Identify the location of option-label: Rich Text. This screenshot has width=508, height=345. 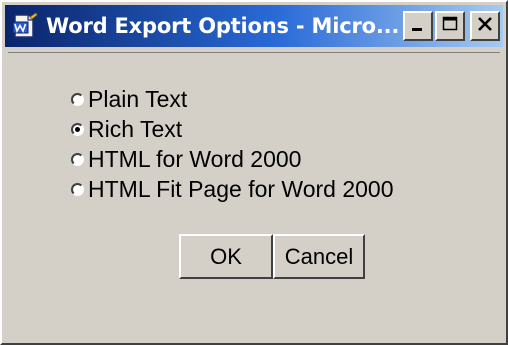
(135, 128).